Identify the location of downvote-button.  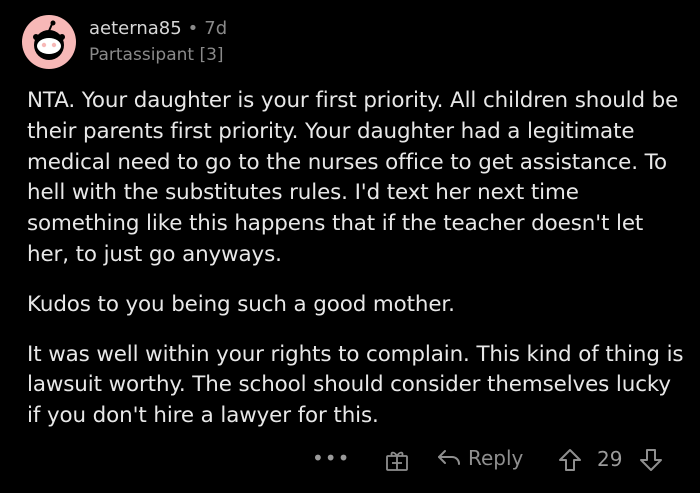
(651, 460).